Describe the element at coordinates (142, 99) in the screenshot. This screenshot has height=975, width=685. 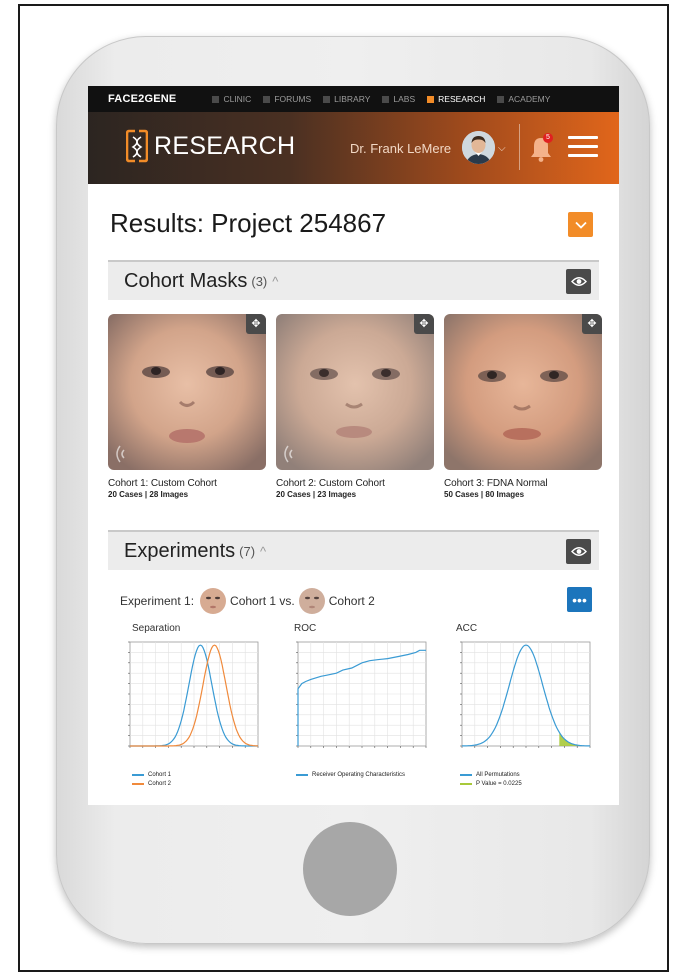
I see `brand-logo: FACE2GENE` at that location.